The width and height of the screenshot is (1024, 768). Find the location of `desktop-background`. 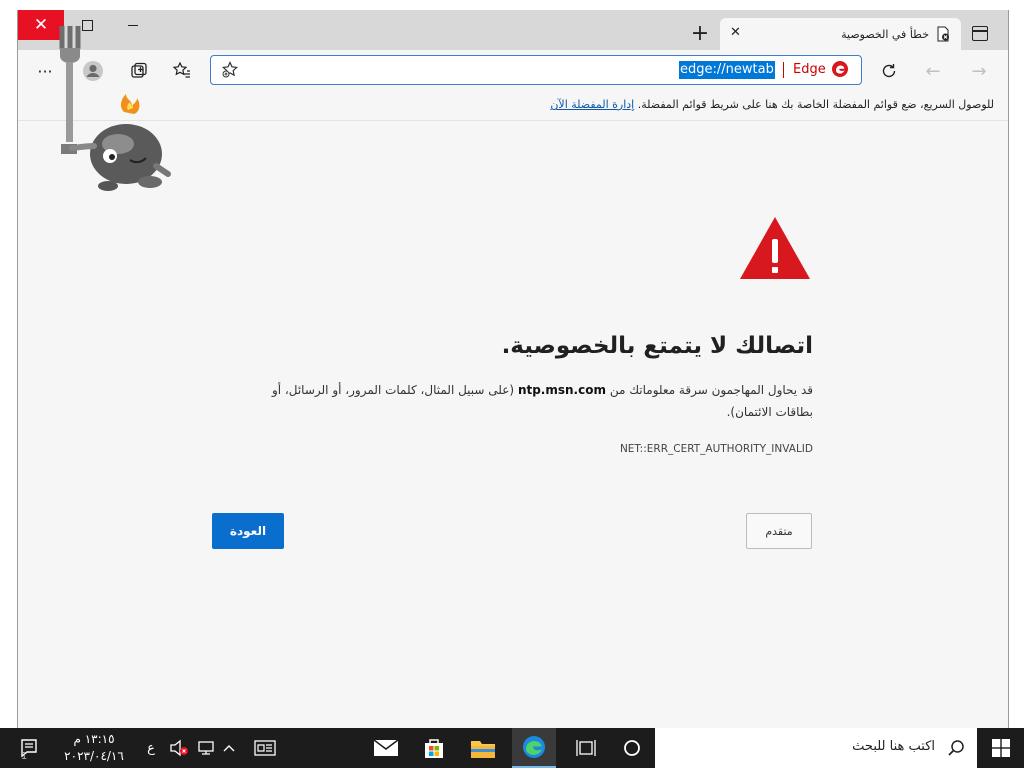

desktop-background is located at coordinates (1015, 364).